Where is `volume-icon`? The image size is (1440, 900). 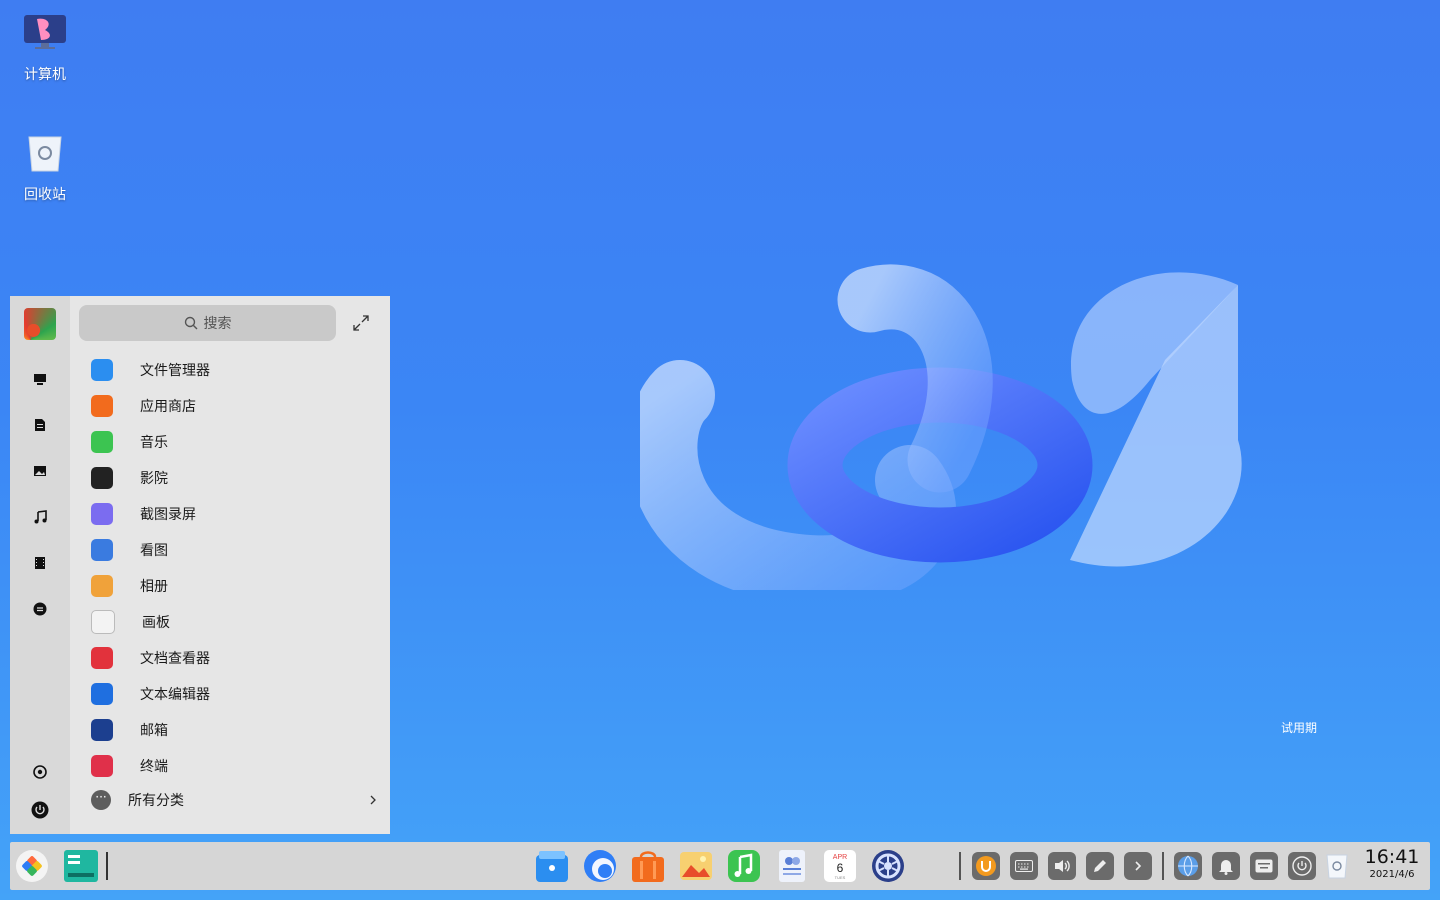 volume-icon is located at coordinates (1062, 866).